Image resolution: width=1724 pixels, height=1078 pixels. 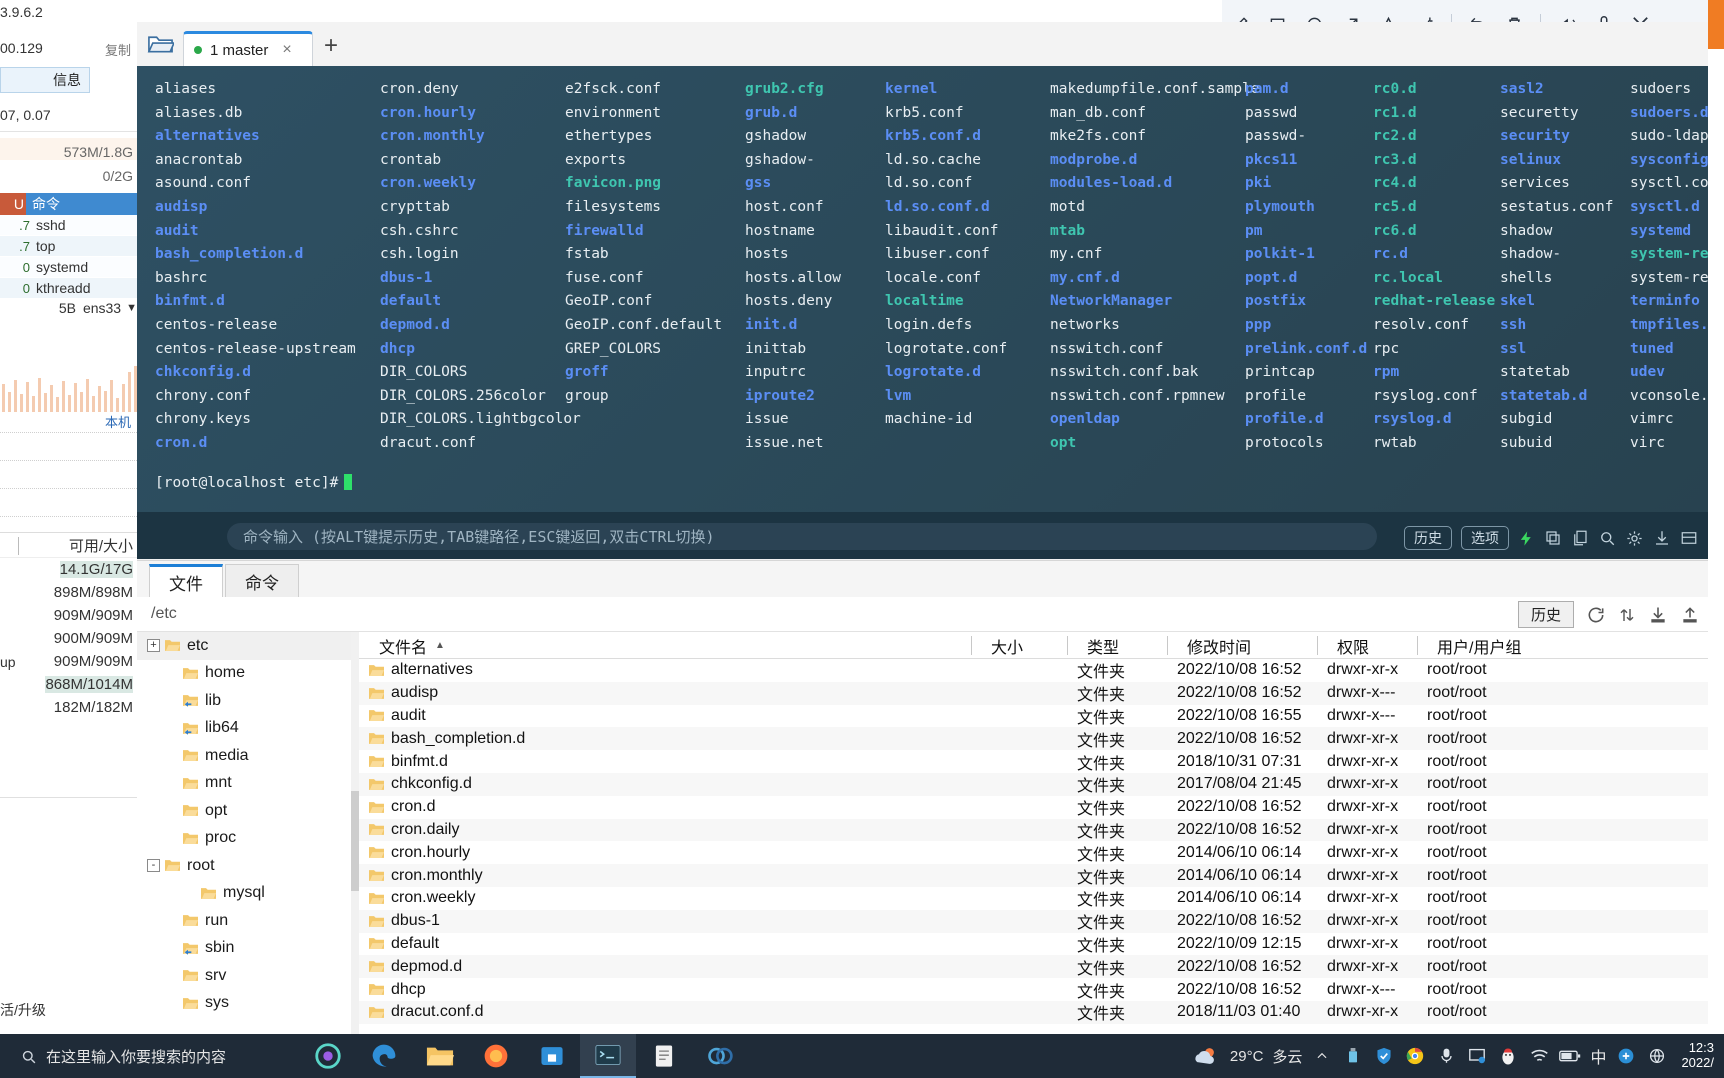 I want to click on process-row: .7 sshd, so click(x=68, y=225).